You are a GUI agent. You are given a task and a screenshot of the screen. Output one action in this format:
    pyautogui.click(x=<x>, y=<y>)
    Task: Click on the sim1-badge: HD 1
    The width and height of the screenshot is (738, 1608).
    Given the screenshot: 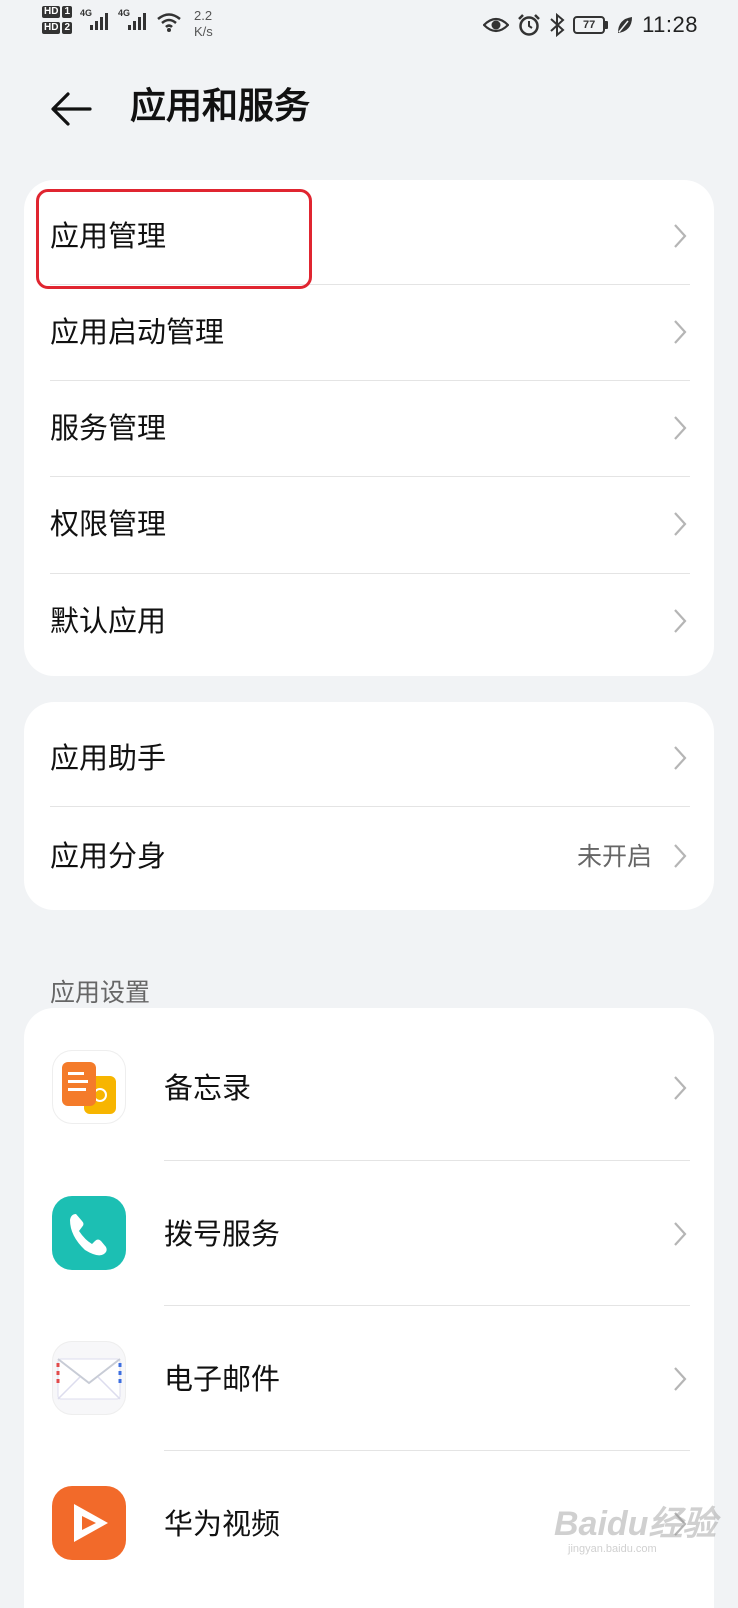 What is the action you would take?
    pyautogui.click(x=57, y=12)
    